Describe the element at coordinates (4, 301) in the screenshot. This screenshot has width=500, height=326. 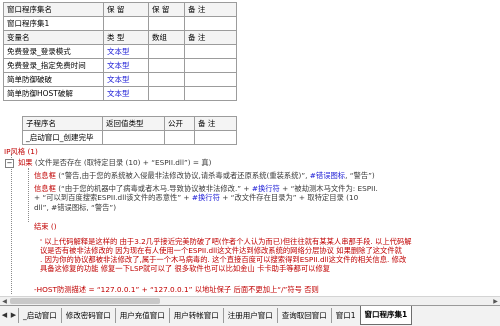
I see `scroll-left-icon: ◀` at that location.